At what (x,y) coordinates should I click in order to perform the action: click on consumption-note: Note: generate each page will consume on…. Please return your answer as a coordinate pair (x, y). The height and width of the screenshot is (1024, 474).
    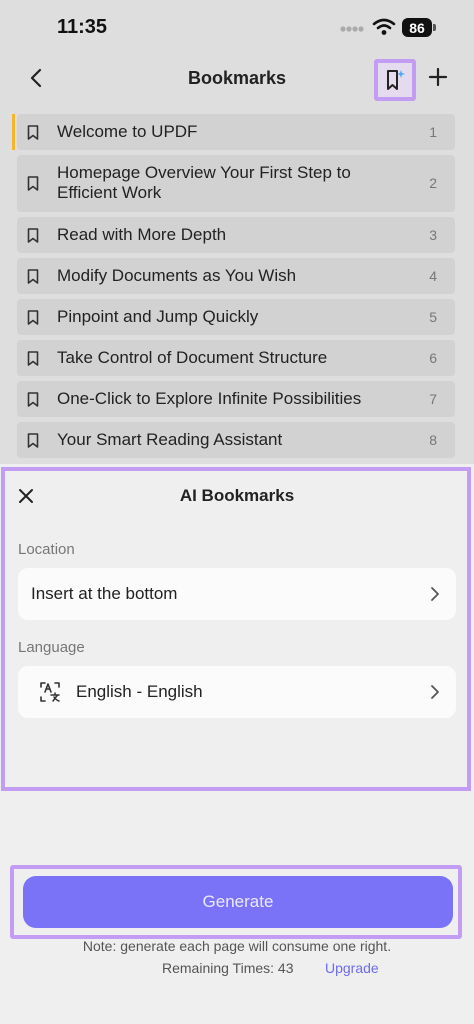
    Looking at the image, I should click on (237, 946).